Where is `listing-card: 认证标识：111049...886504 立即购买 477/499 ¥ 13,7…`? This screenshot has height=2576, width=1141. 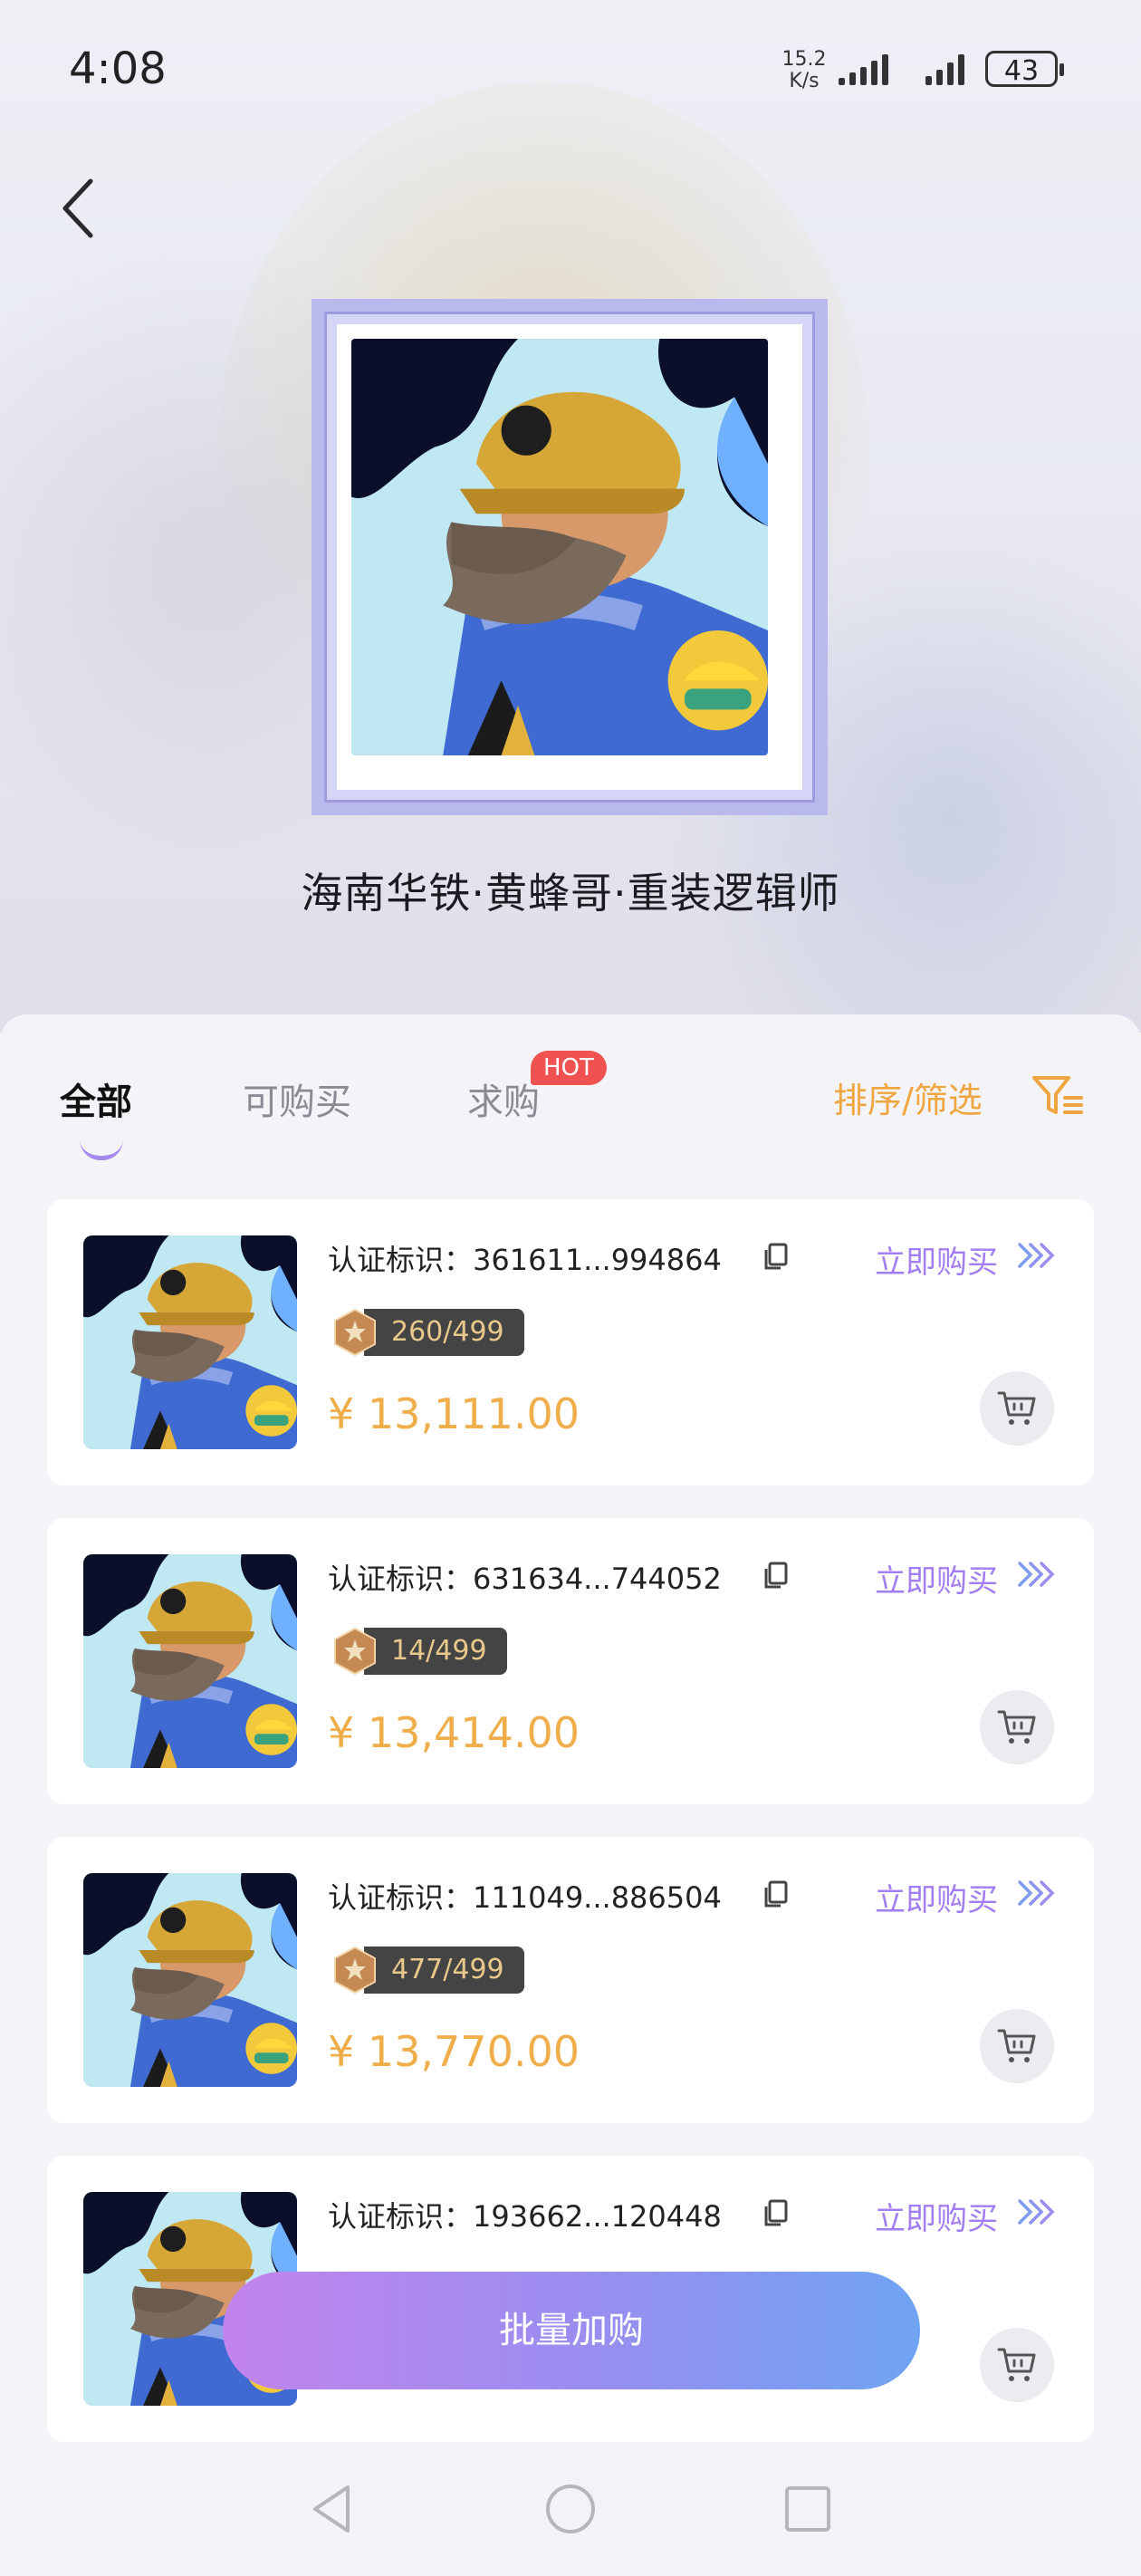
listing-card: 认证标识：111049...886504 立即购买 477/499 ¥ 13,7… is located at coordinates (570, 1980).